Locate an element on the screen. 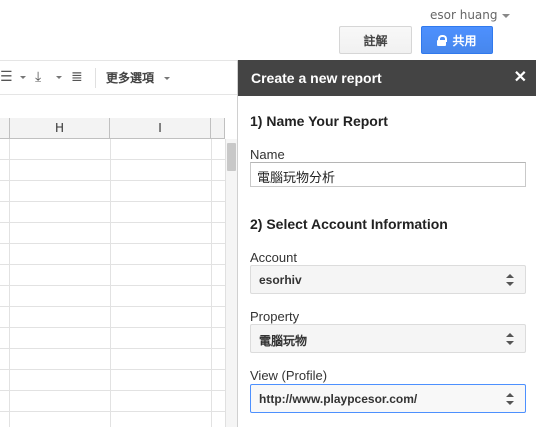 This screenshot has height=427, width=536. user-name: esor huang is located at coordinates (464, 15).